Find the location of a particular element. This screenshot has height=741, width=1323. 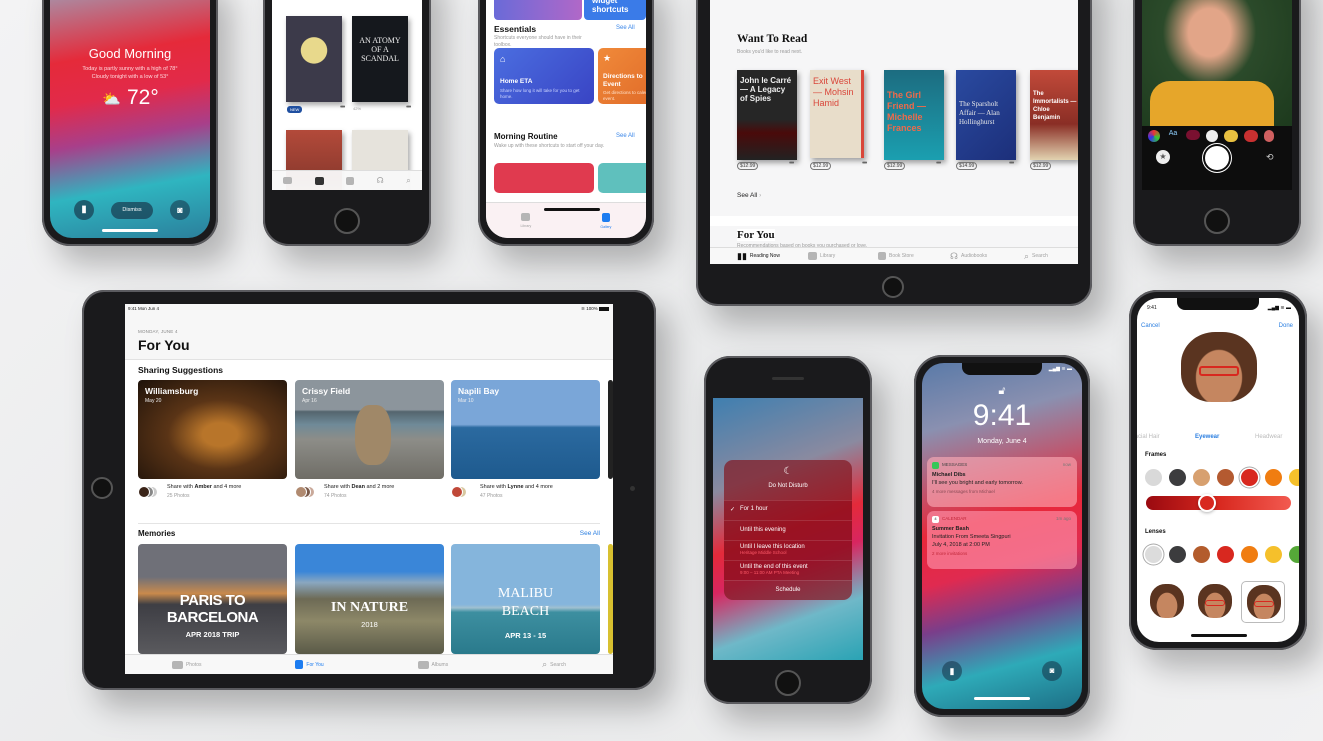

tab-photos: Photos is located at coordinates (186, 664).